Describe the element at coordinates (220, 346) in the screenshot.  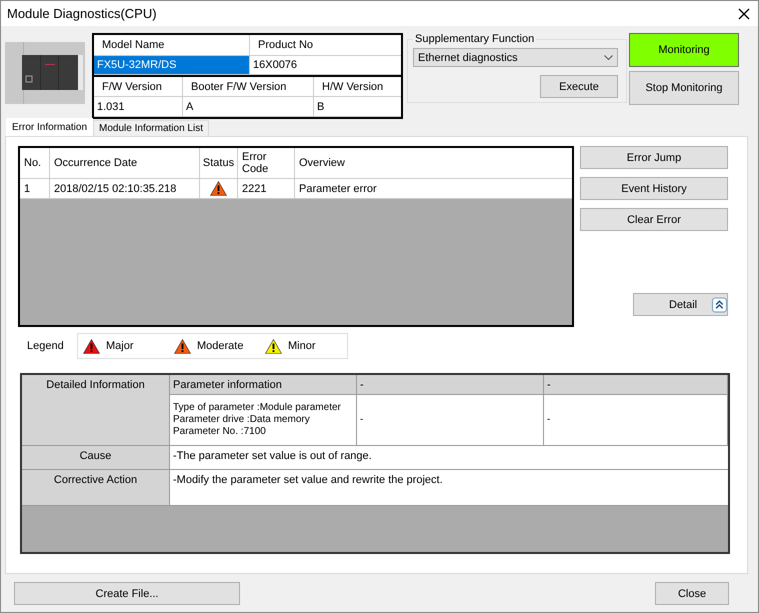
I see `legend-text: Moderate` at that location.